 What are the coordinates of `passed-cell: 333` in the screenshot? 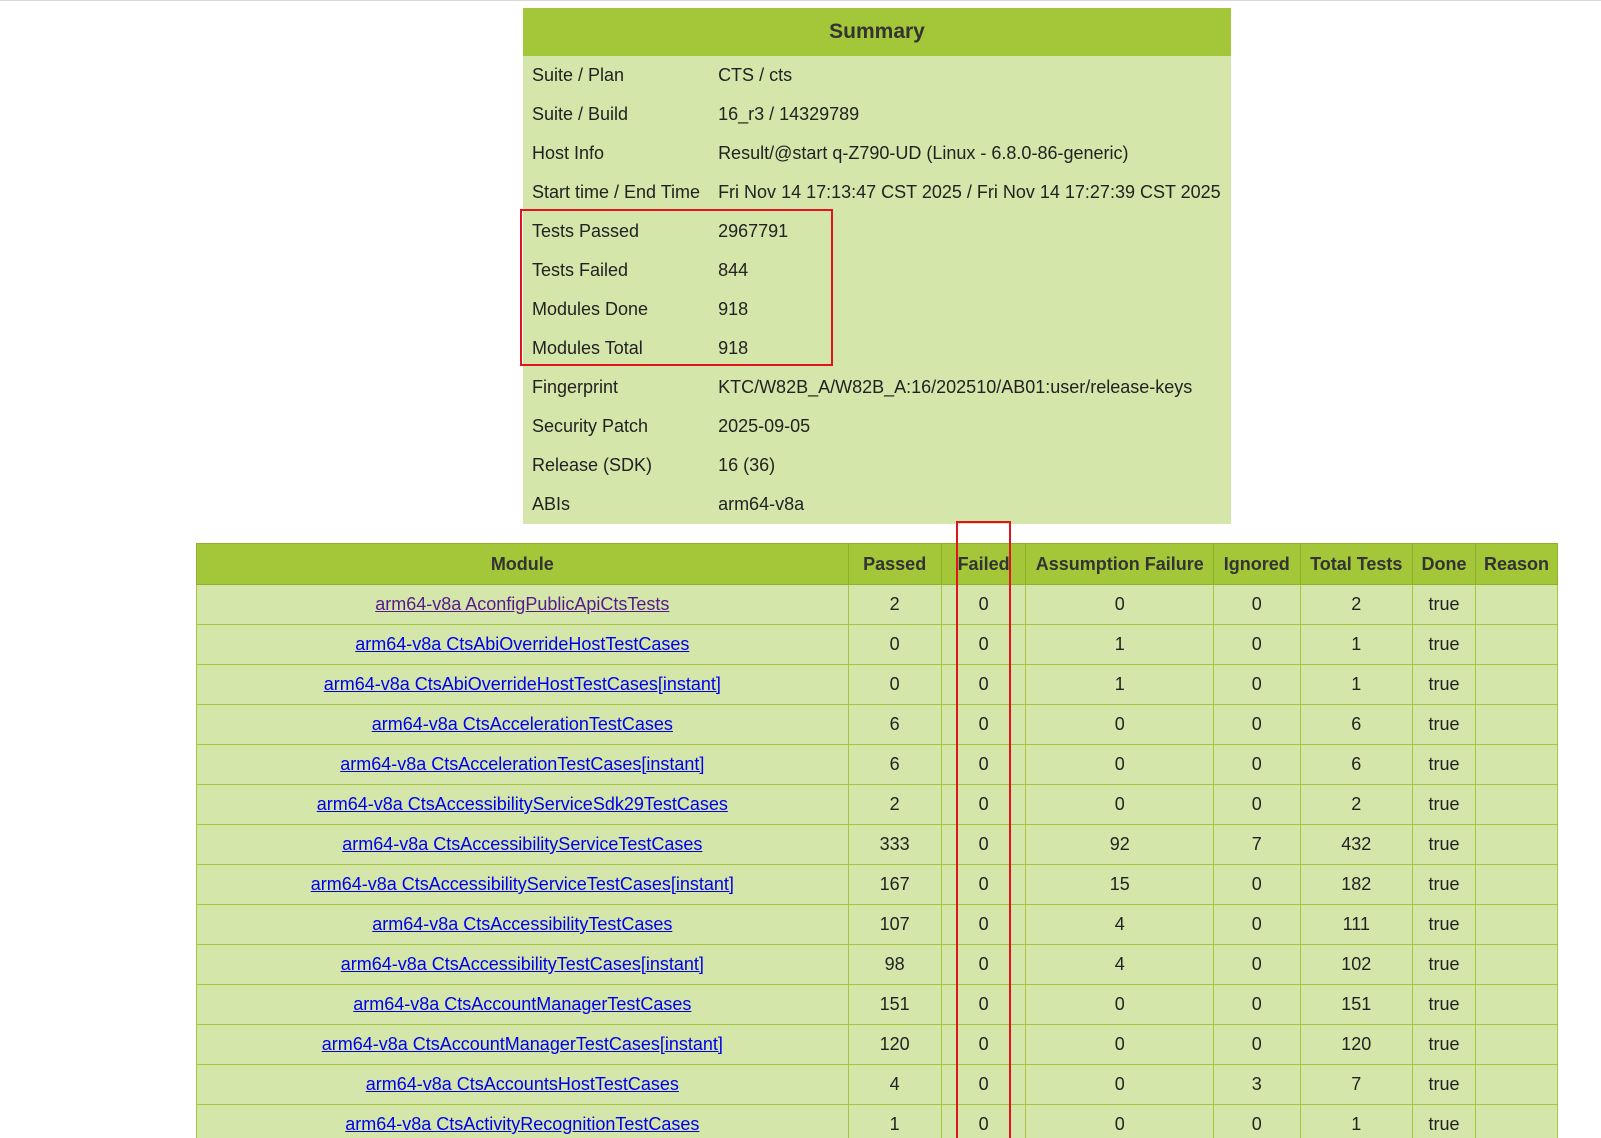 It's located at (894, 844).